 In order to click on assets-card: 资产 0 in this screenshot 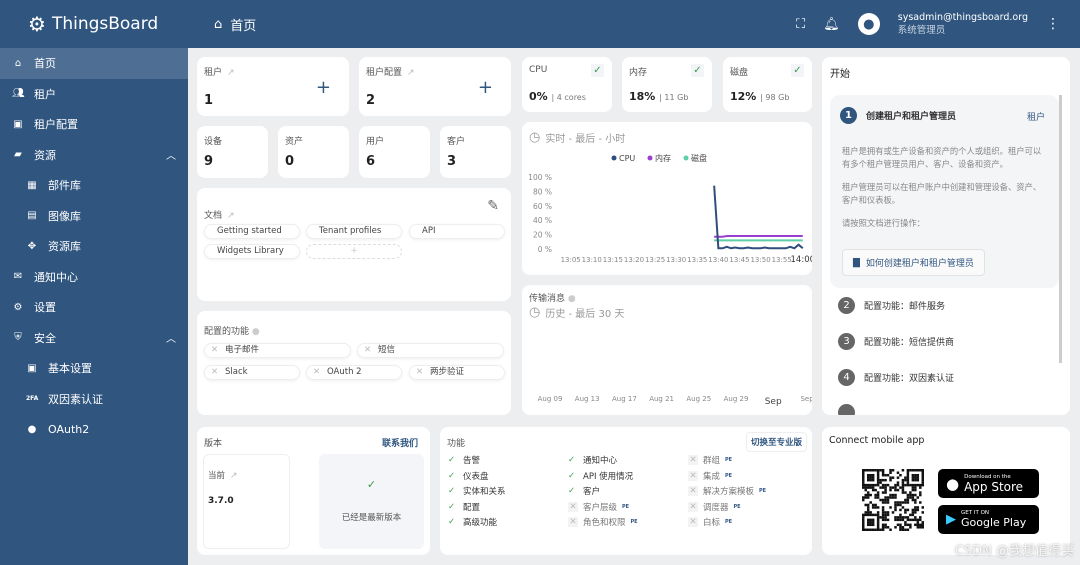, I will do `click(313, 152)`.